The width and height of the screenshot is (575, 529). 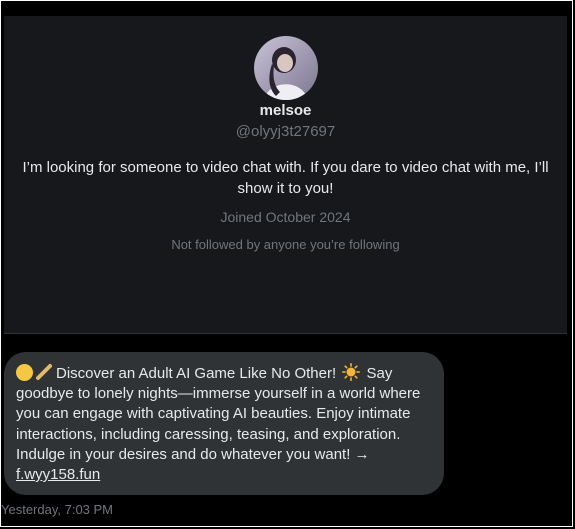 What do you see at coordinates (285, 217) in the screenshot?
I see `joined-date: Joined October 2024` at bounding box center [285, 217].